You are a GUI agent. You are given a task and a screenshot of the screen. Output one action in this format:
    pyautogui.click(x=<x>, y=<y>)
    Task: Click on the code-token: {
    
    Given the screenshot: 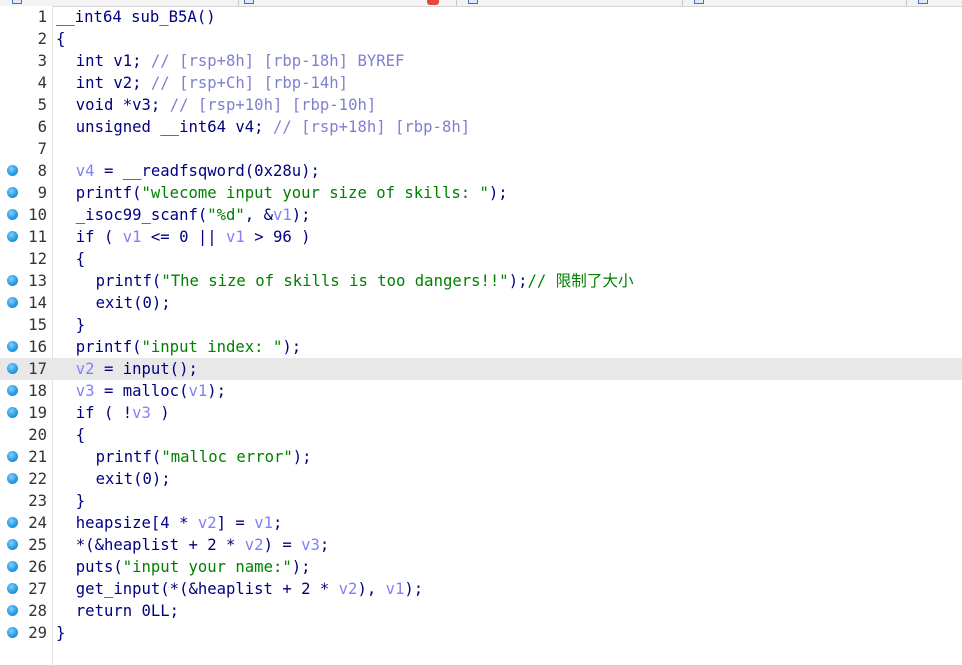 What is the action you would take?
    pyautogui.click(x=80, y=435)
    